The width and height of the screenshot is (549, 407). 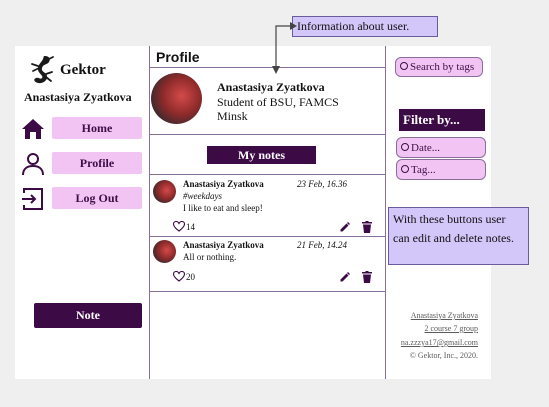 I want to click on logout-button: Log Out, so click(x=97, y=198).